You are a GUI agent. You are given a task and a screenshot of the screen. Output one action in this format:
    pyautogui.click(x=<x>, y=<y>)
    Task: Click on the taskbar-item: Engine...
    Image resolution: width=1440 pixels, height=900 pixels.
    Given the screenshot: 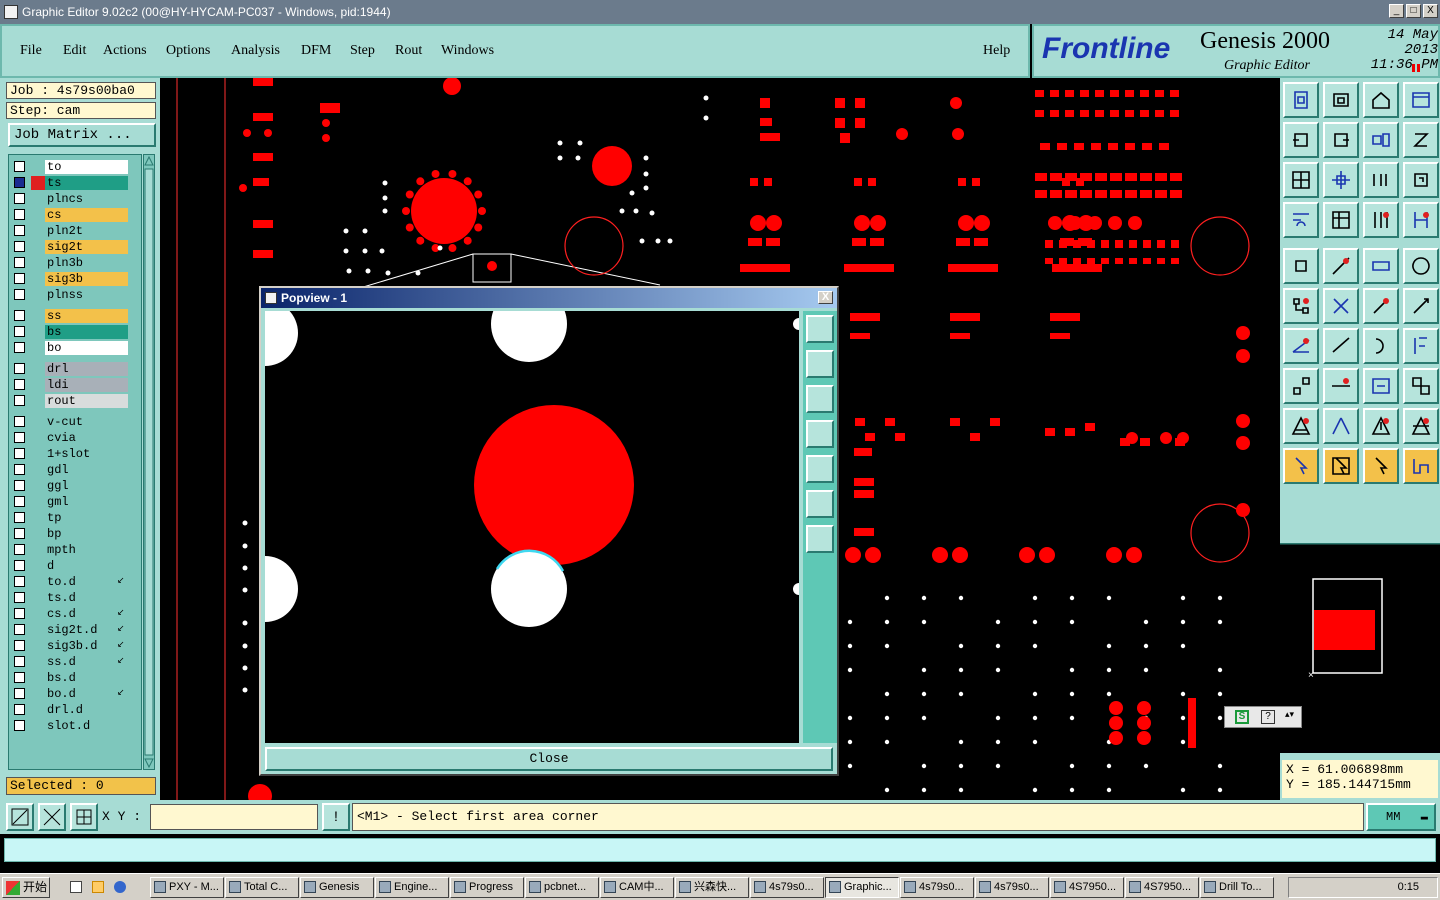 What is the action you would take?
    pyautogui.click(x=412, y=887)
    